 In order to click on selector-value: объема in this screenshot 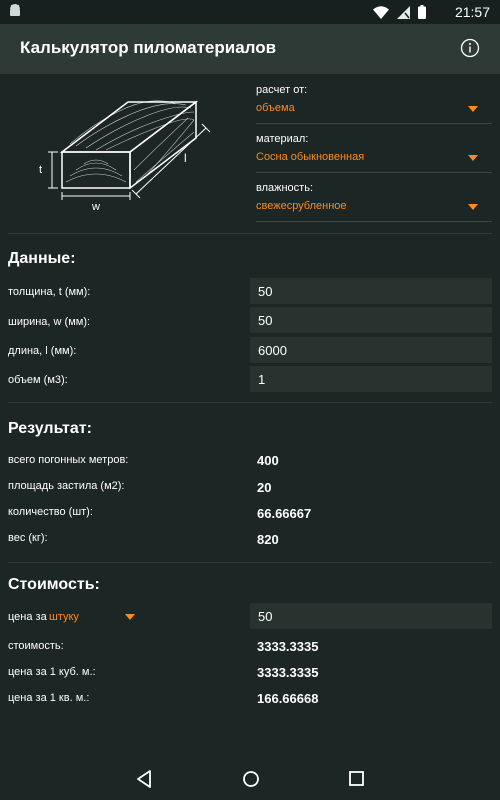, I will do `click(374, 113)`.